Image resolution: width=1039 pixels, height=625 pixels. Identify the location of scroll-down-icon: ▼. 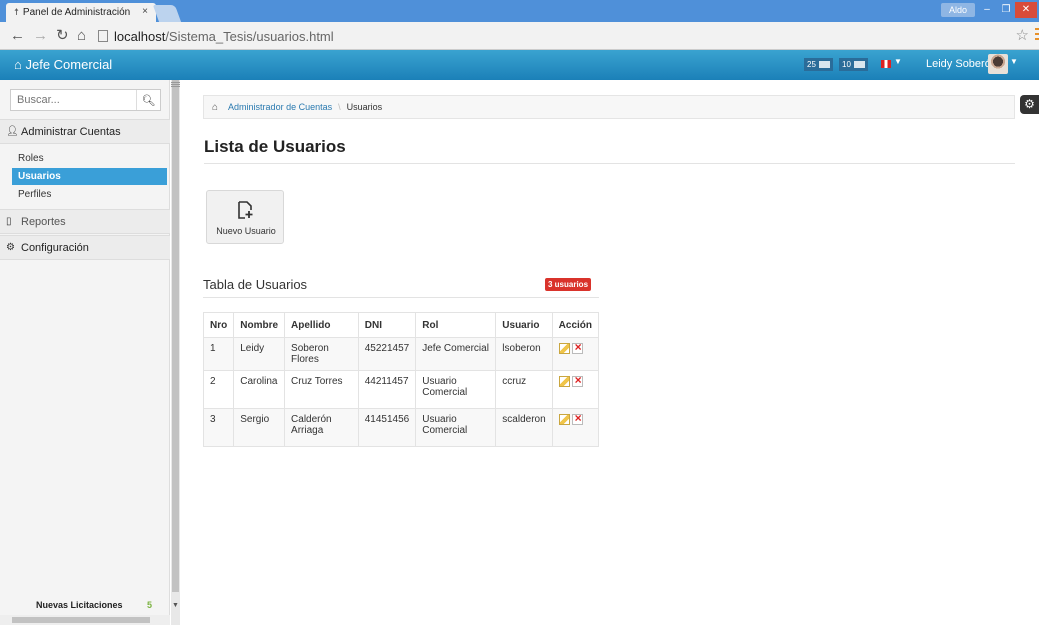
(175, 605).